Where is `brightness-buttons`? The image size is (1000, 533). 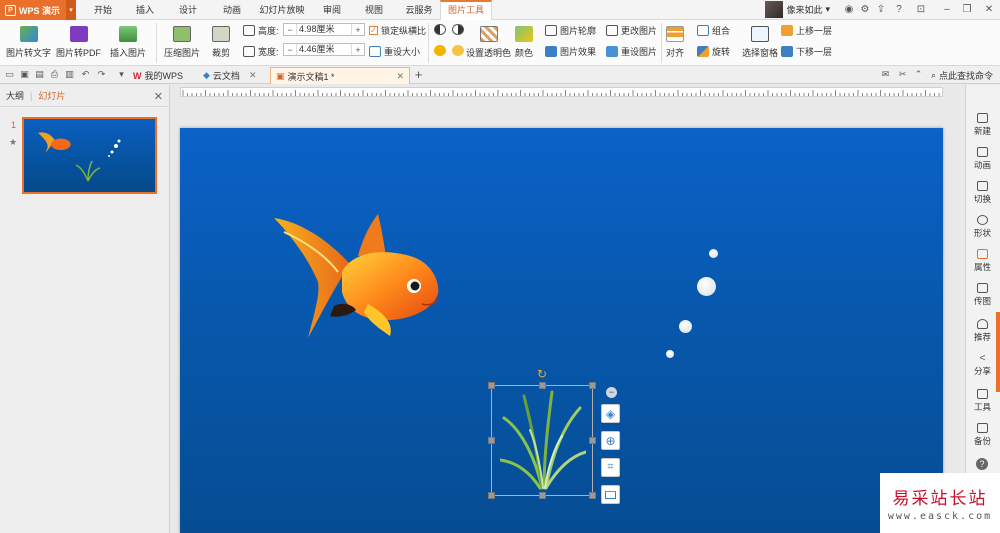 brightness-buttons is located at coordinates (449, 50).